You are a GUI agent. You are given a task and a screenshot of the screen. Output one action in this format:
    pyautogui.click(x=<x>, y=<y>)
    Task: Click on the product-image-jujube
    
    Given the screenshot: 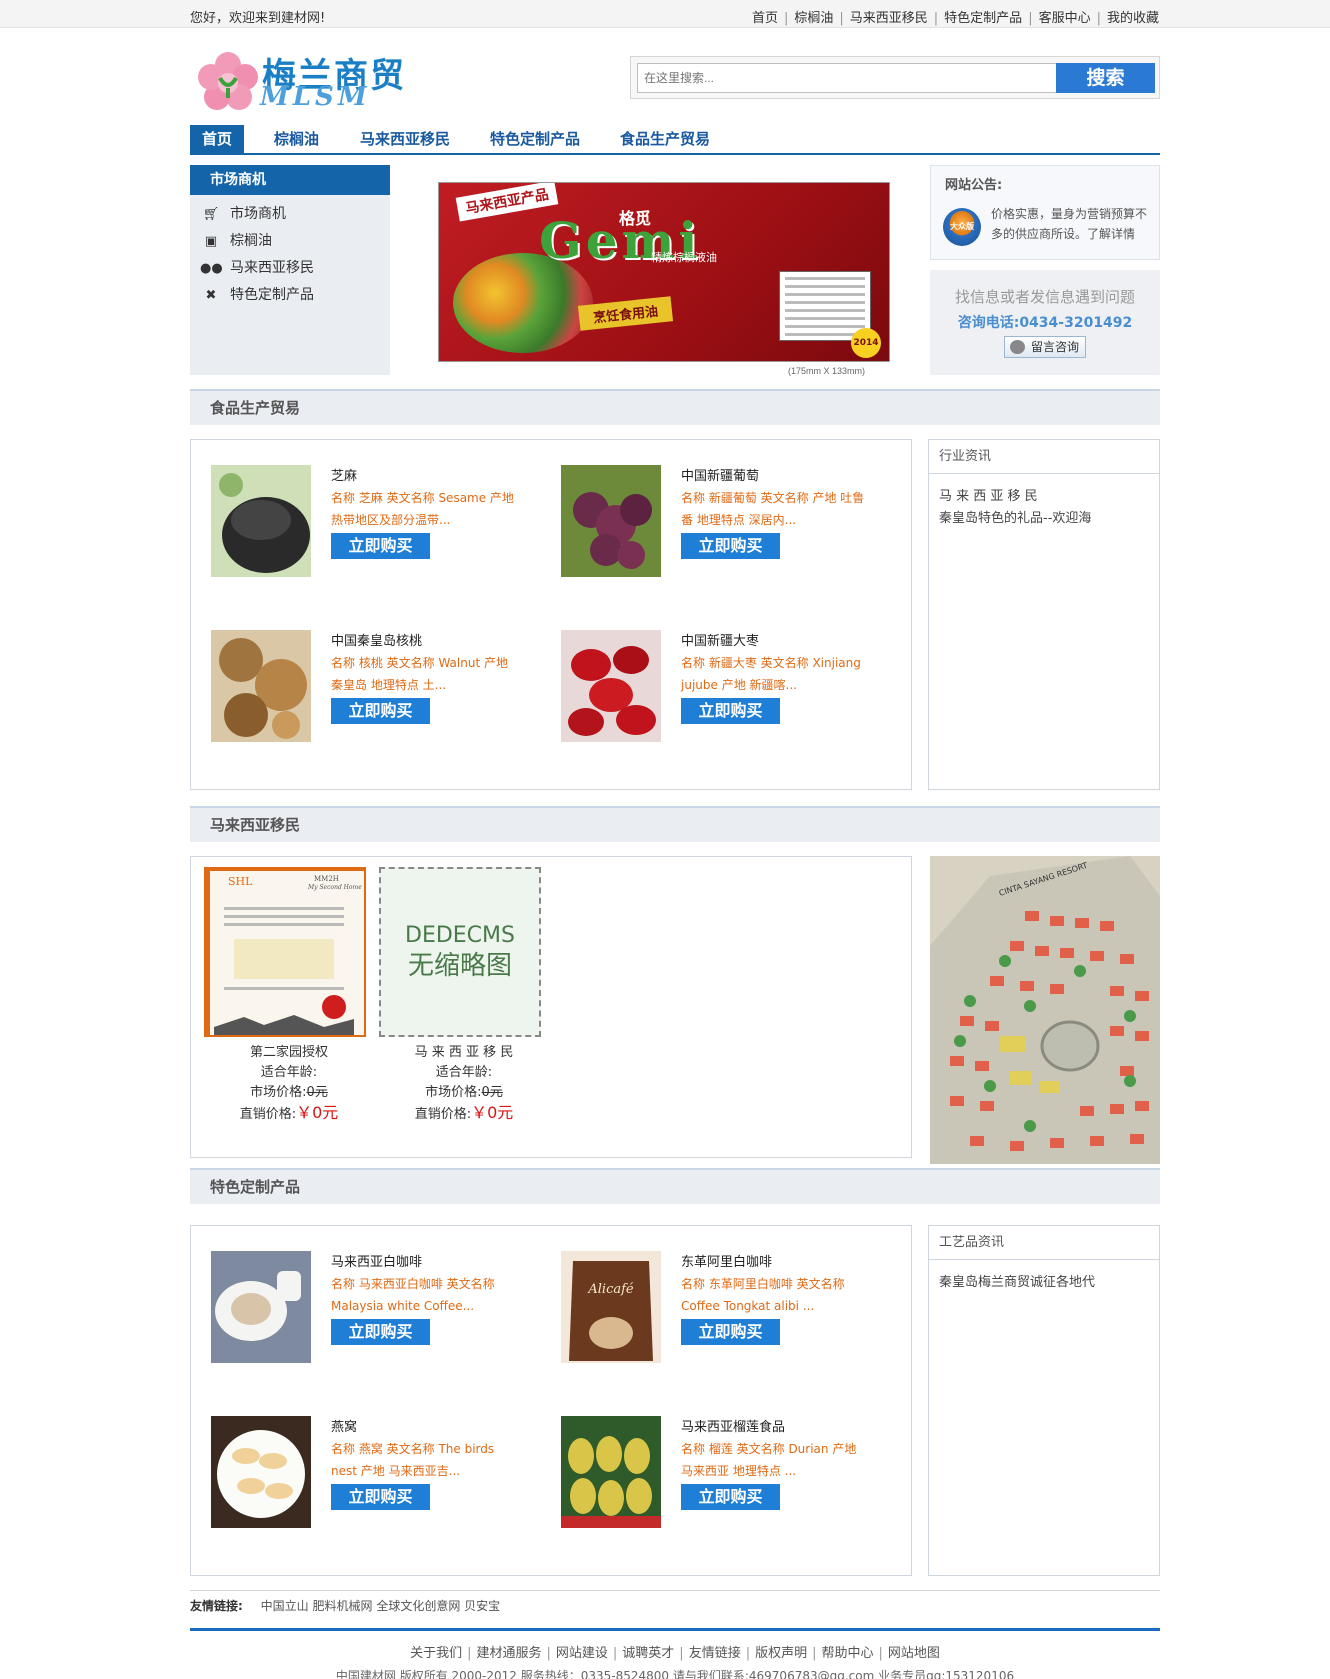 What is the action you would take?
    pyautogui.click(x=611, y=686)
    